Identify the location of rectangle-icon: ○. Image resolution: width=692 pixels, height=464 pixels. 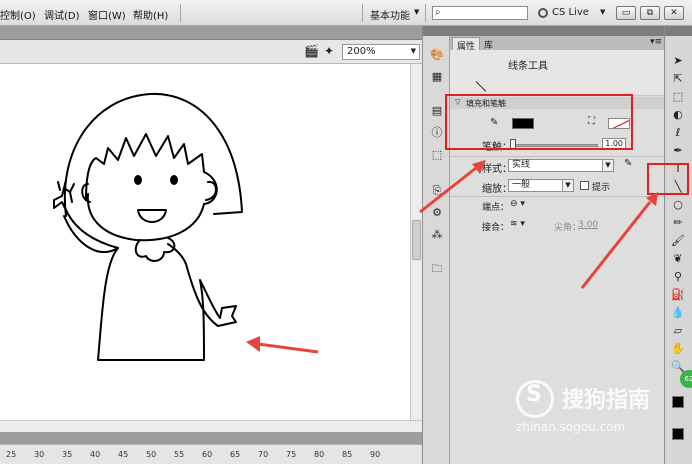
(678, 205).